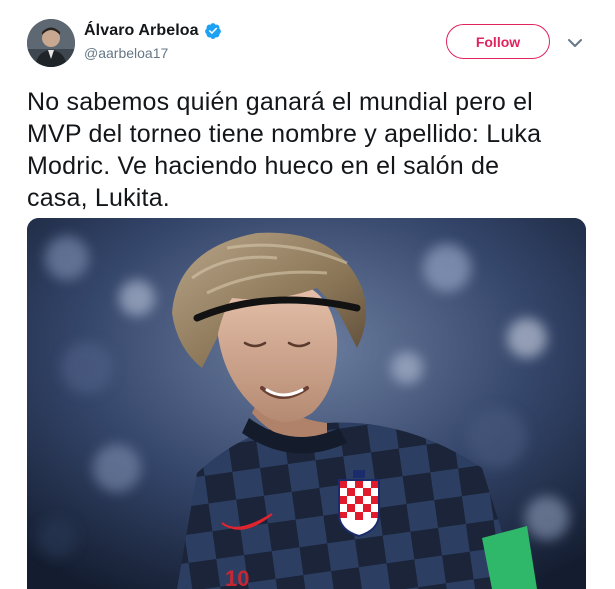 The width and height of the screenshot is (615, 589). Describe the element at coordinates (51, 43) in the screenshot. I see `avatar` at that location.